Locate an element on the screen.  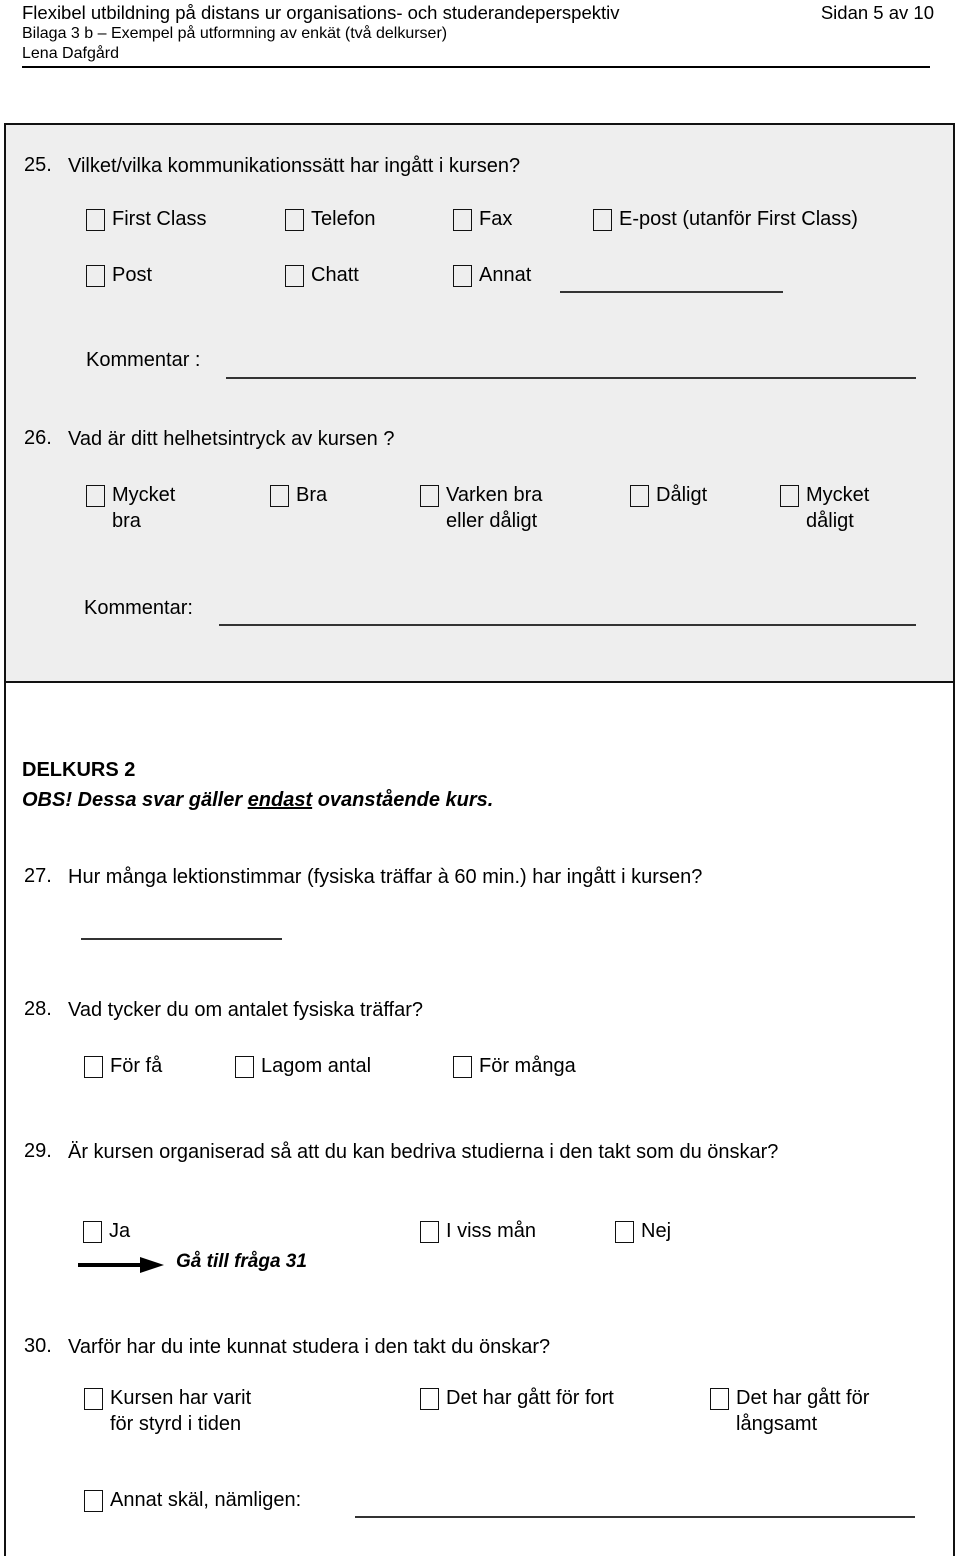
q26-option-mycket-bra: Mycket bra is located at coordinates (130, 508).